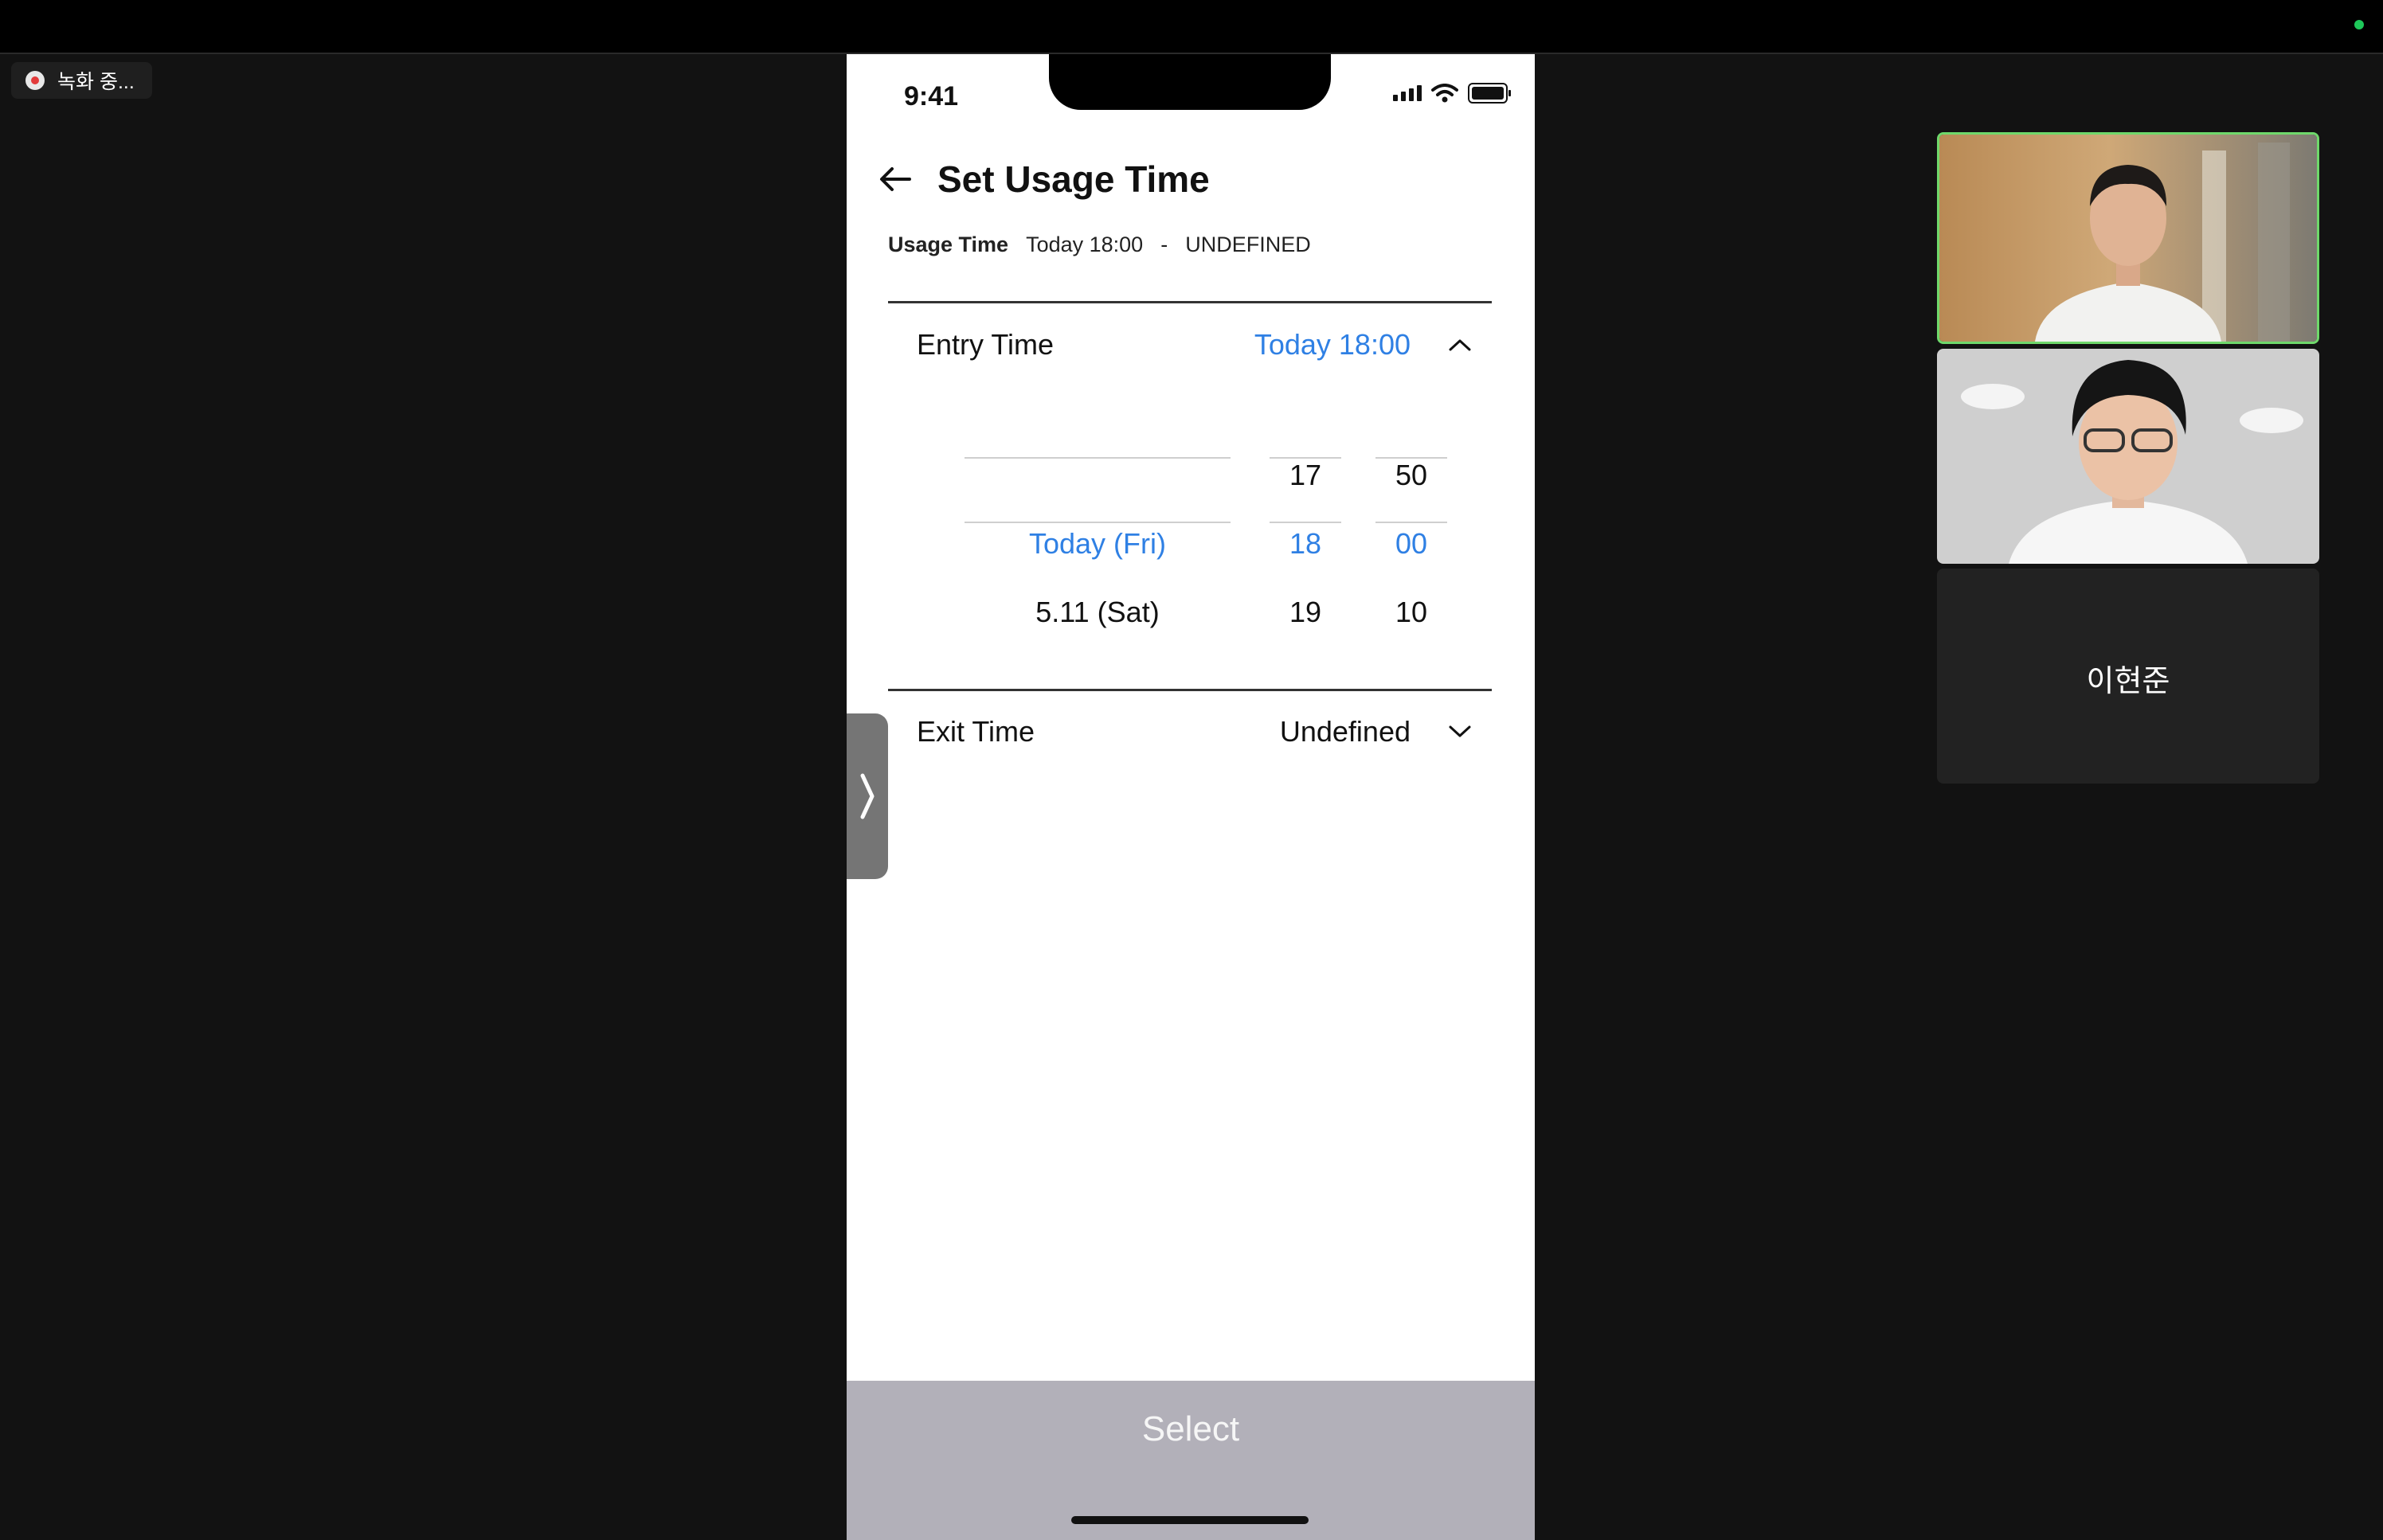  Describe the element at coordinates (1073, 179) in the screenshot. I see `page-title: Set Usage Time` at that location.